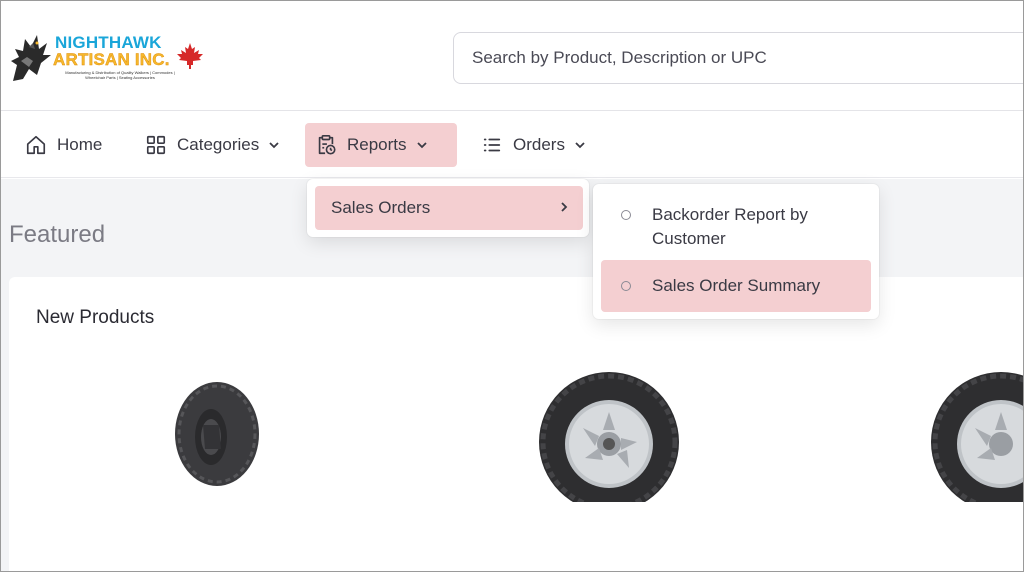  I want to click on reports-dropdown-menu: Sales Orders, so click(448, 208).